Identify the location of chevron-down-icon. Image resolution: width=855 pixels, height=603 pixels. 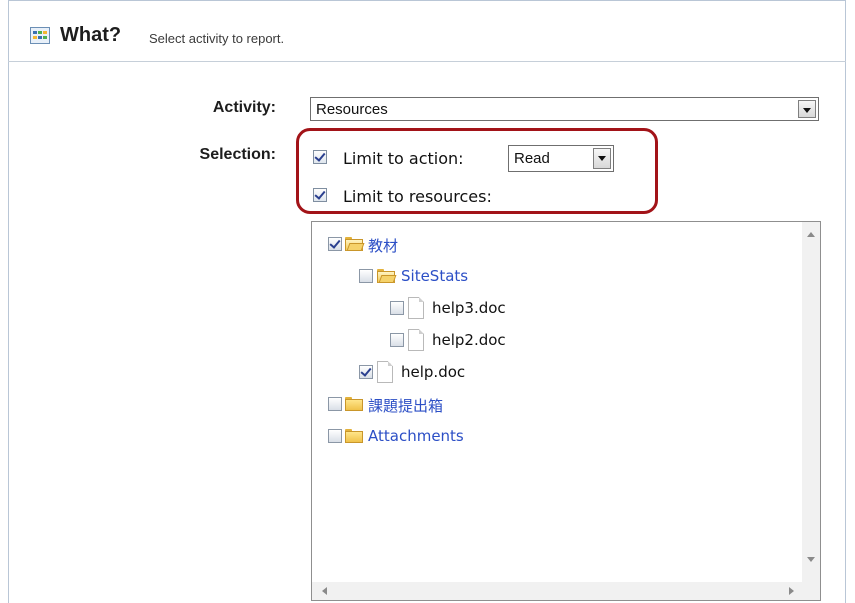
(807, 109).